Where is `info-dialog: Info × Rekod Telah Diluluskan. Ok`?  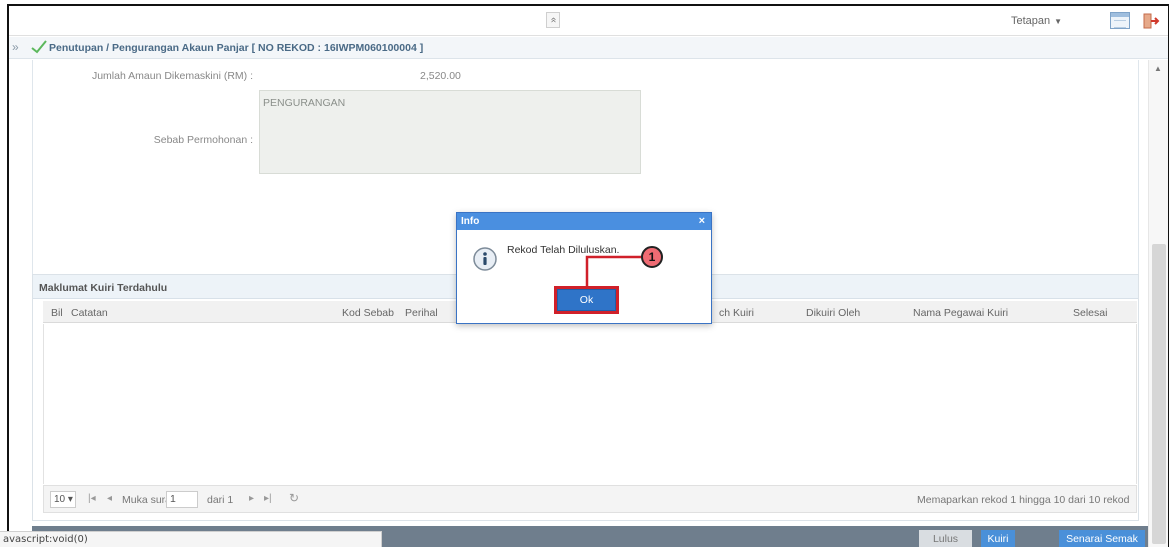
info-dialog: Info × Rekod Telah Diluluskan. Ok is located at coordinates (584, 268).